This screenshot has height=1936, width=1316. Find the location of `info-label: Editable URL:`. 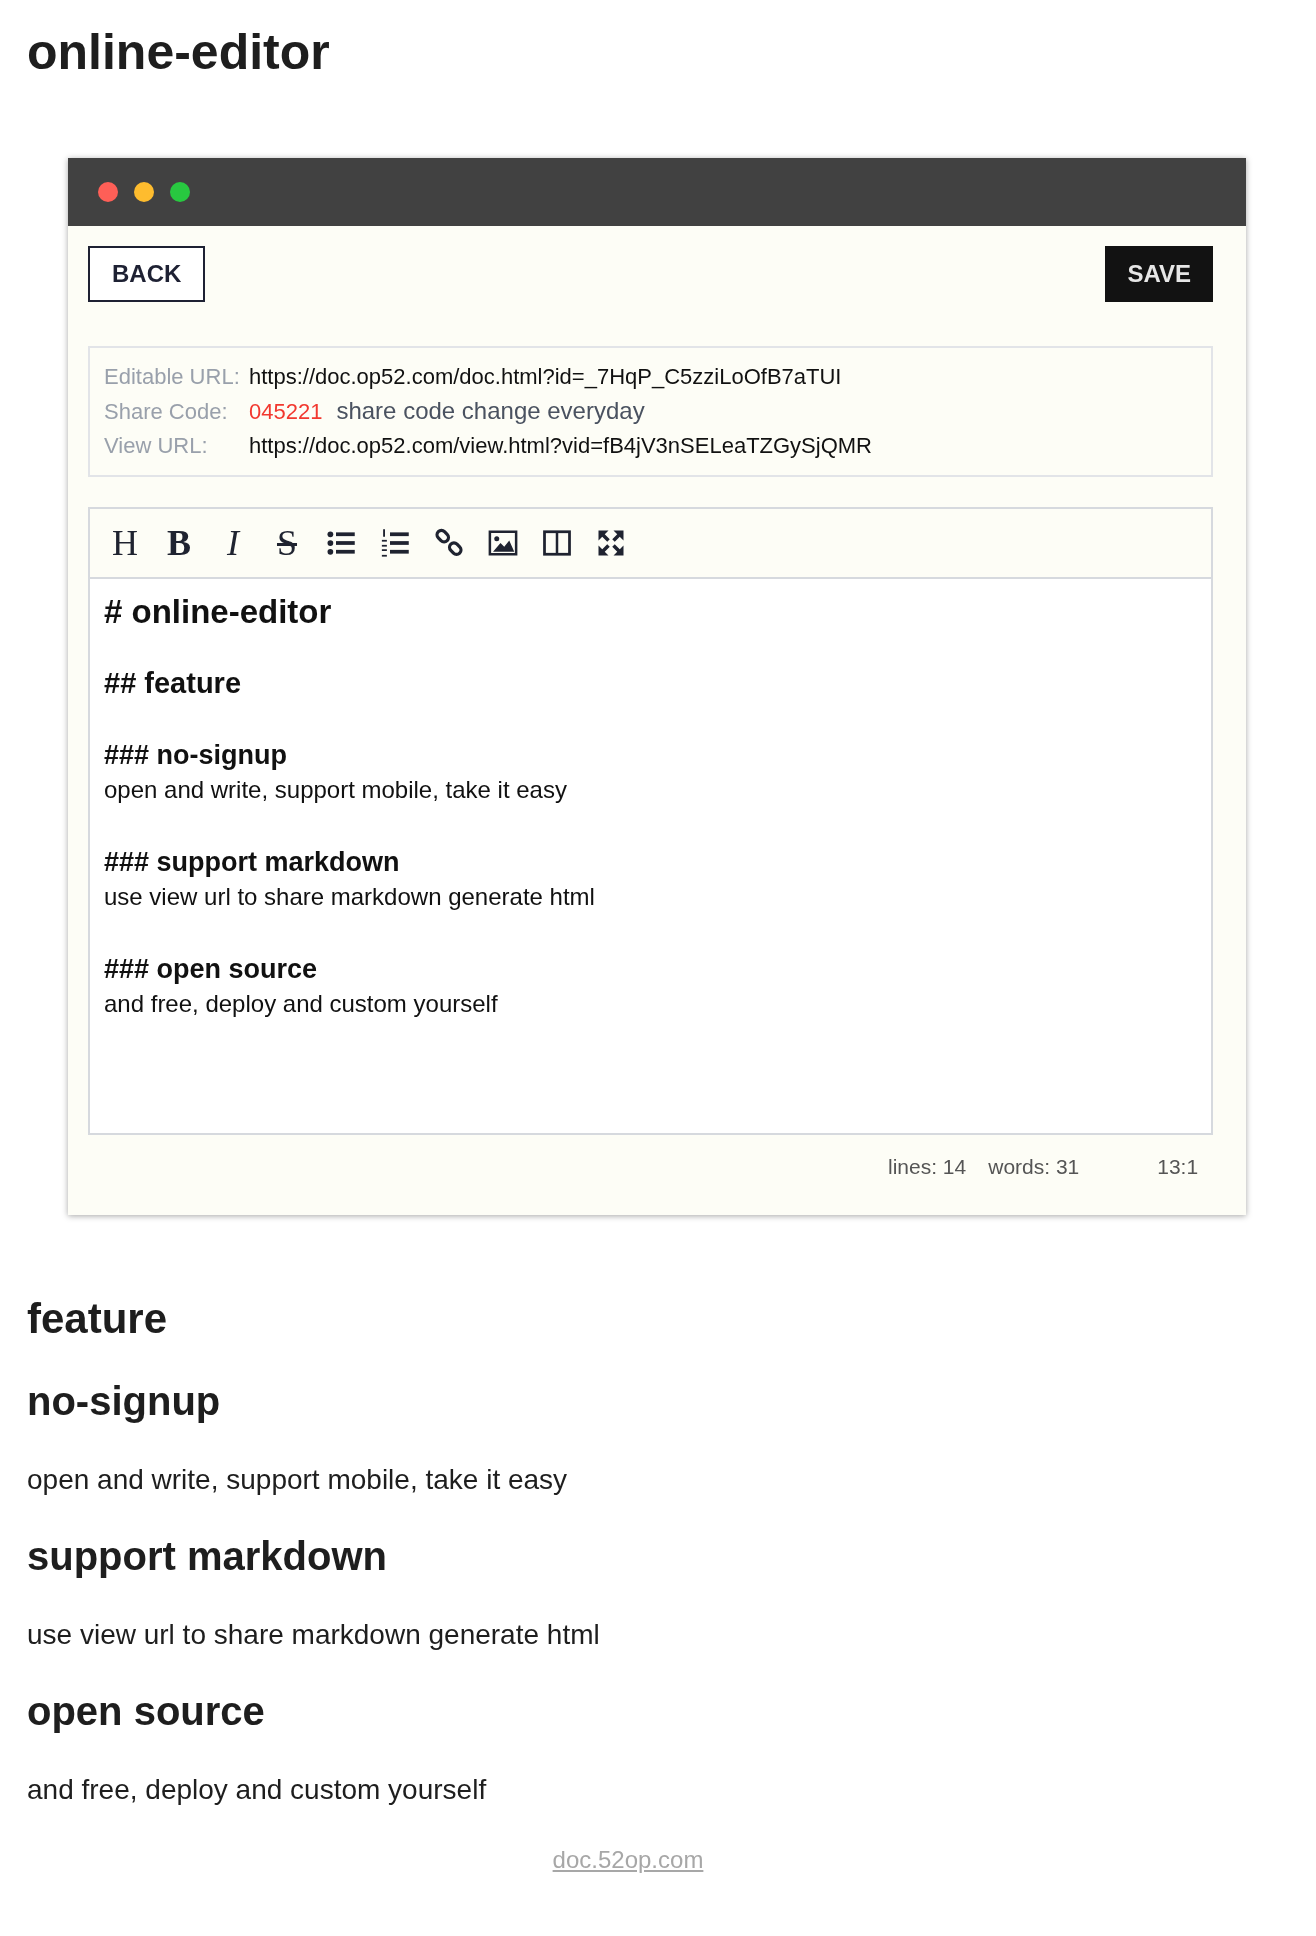

info-label: Editable URL: is located at coordinates (172, 377).